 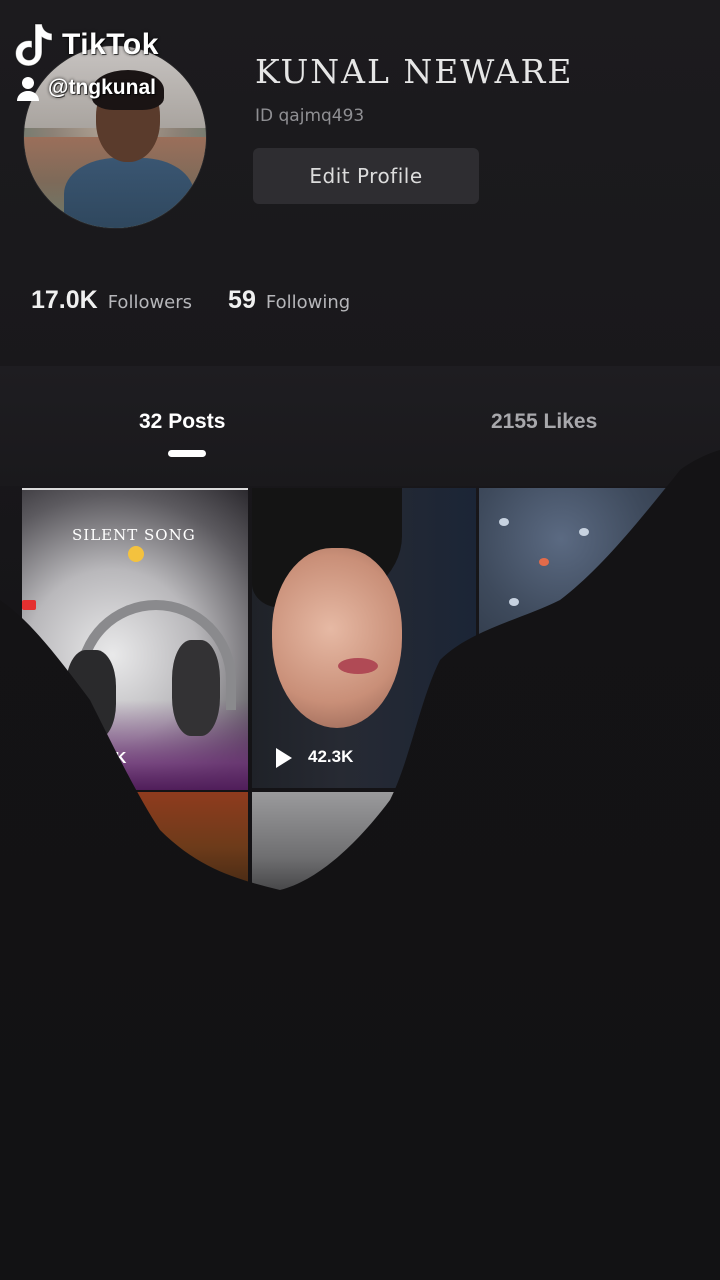 I want to click on video-thumbnail: SILENT SONG 5K, so click(x=135, y=639).